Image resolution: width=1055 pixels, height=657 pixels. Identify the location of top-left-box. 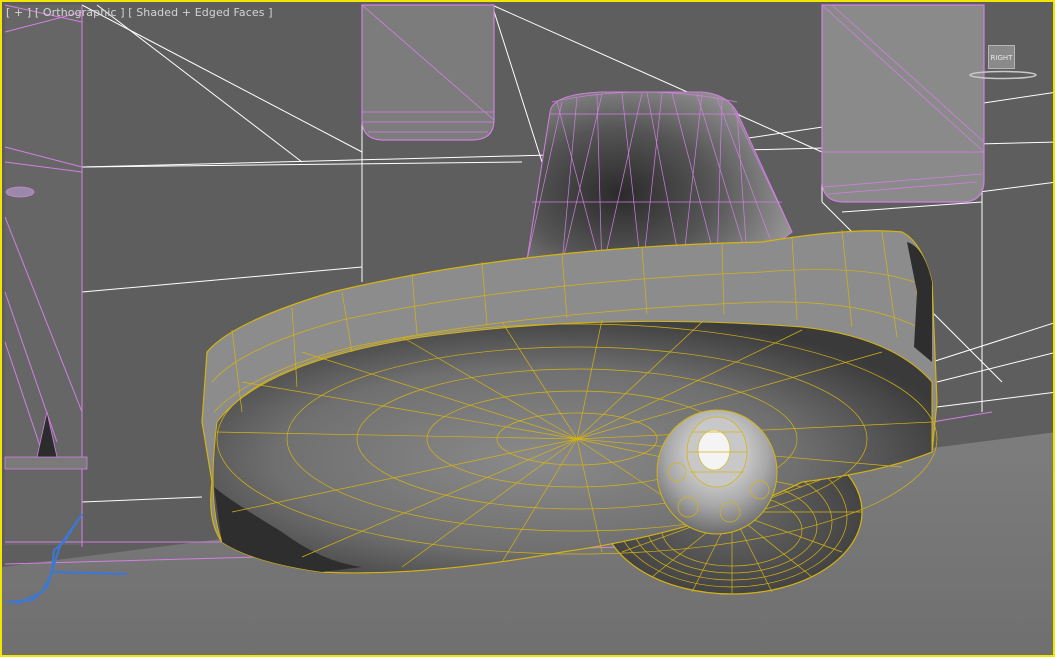
(428, 72).